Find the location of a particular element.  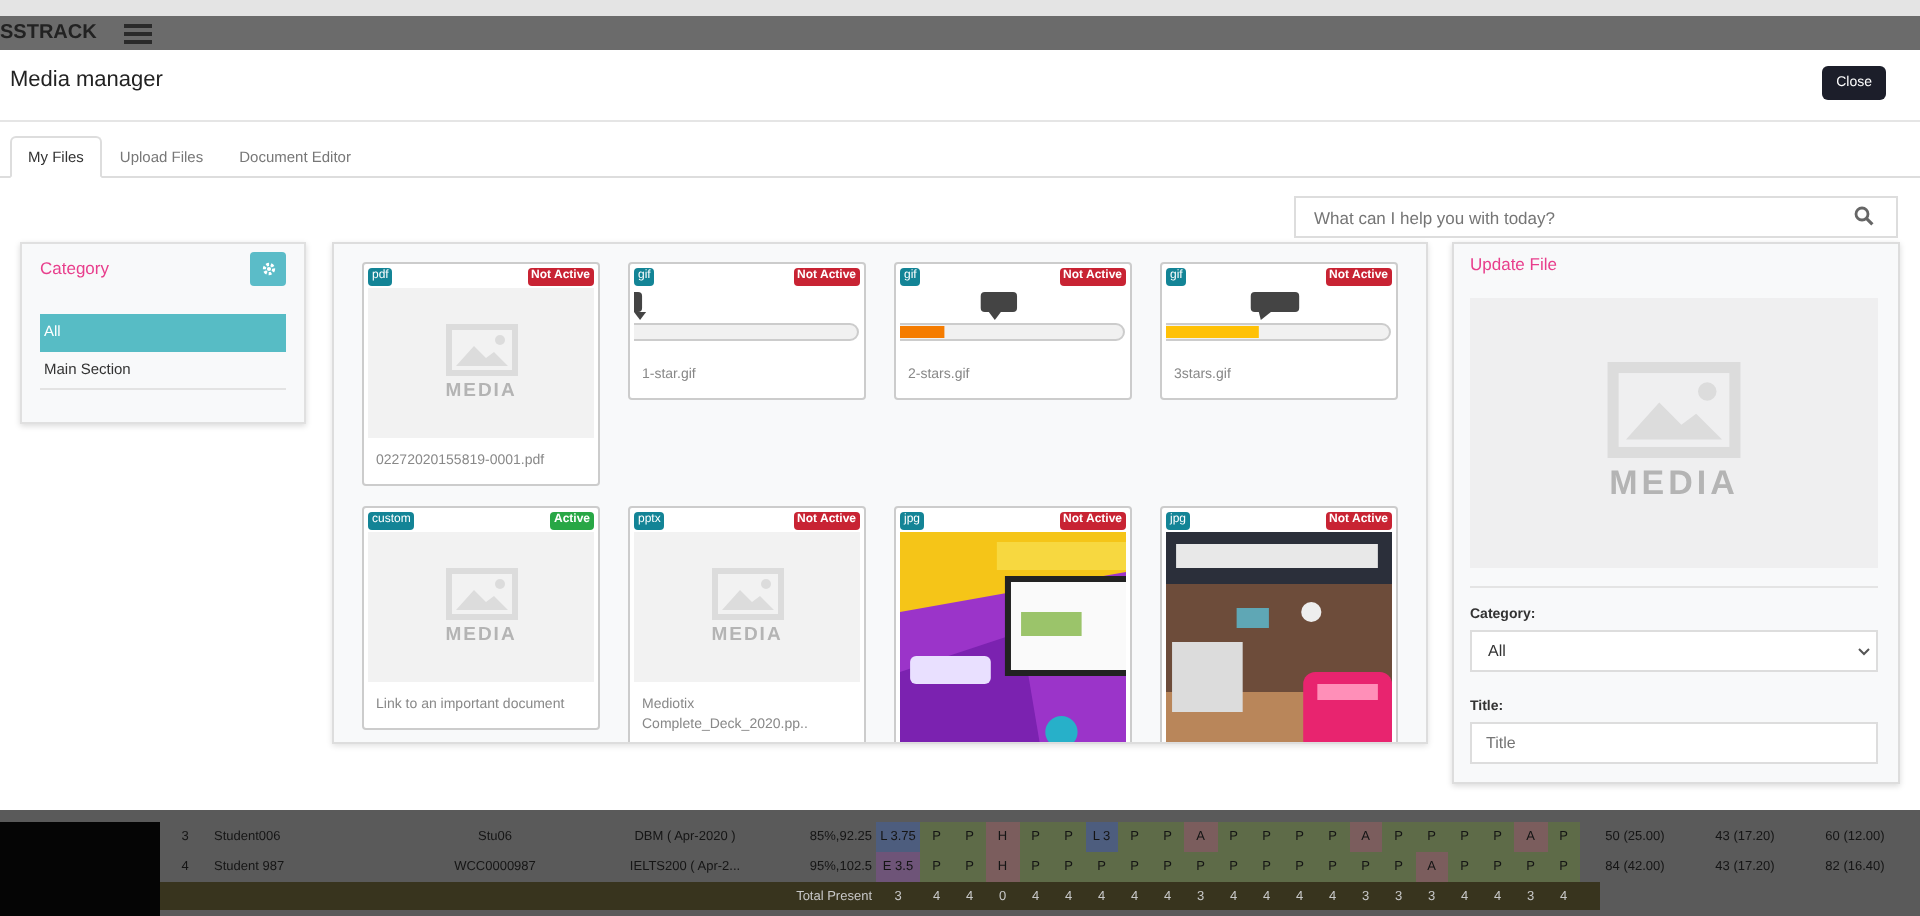

category-select: All is located at coordinates (1674, 651).